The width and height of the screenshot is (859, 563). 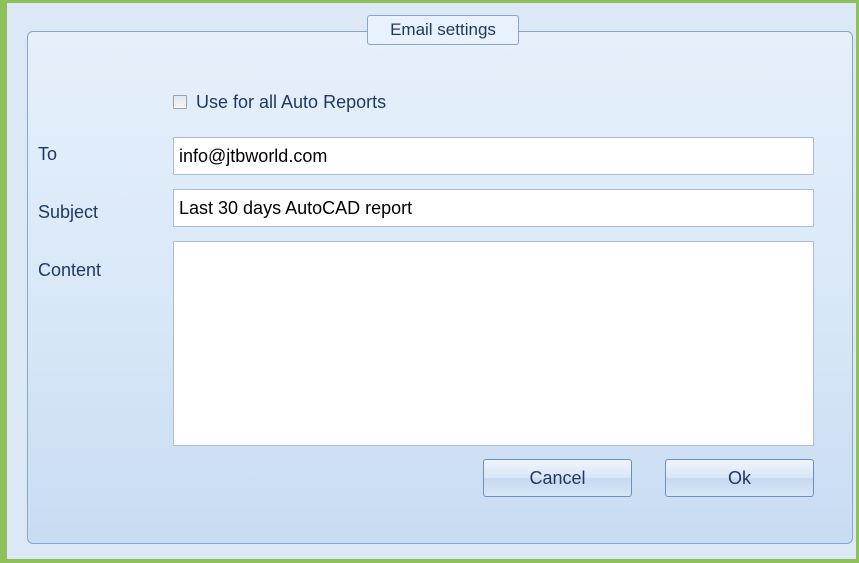 What do you see at coordinates (443, 30) in the screenshot?
I see `group-title: Email settings` at bounding box center [443, 30].